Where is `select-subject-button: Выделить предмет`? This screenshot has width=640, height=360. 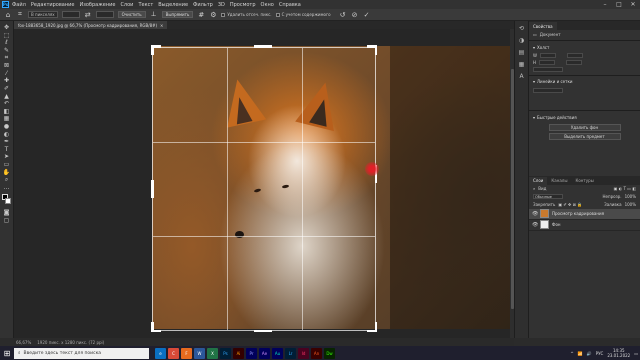 select-subject-button: Выделить предмет is located at coordinates (584, 136).